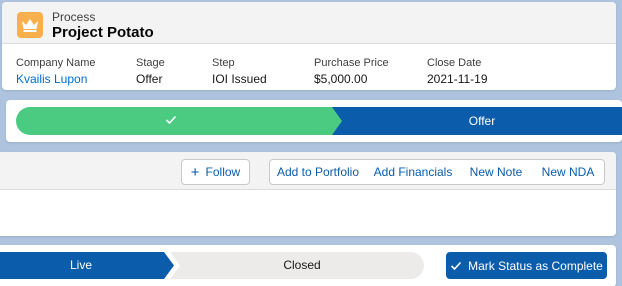 The image size is (622, 286). I want to click on field-value: IOI Issued, so click(239, 79).